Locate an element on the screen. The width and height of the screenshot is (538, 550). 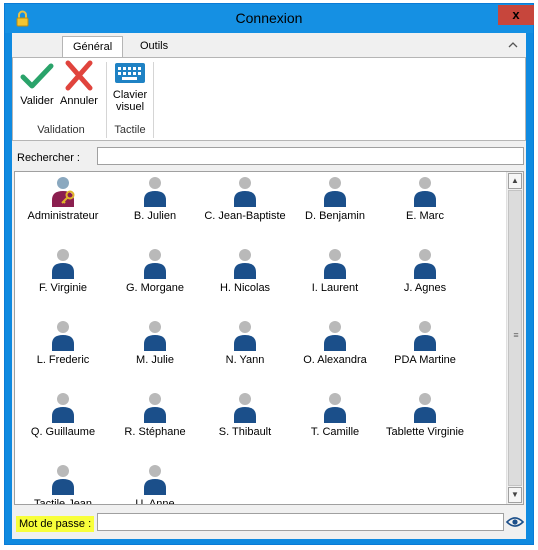
user-tile: M. Julie is located at coordinates (155, 343).